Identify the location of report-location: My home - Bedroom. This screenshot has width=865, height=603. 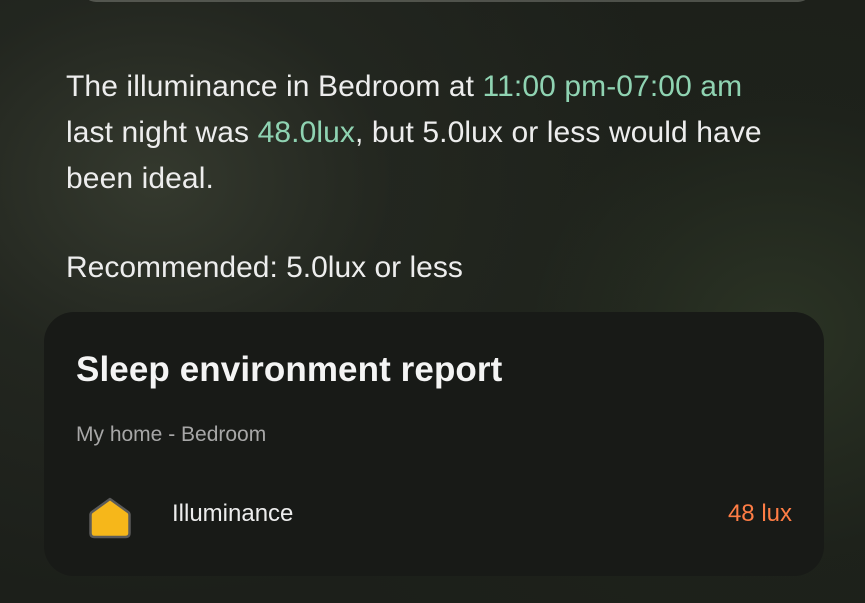
(171, 434).